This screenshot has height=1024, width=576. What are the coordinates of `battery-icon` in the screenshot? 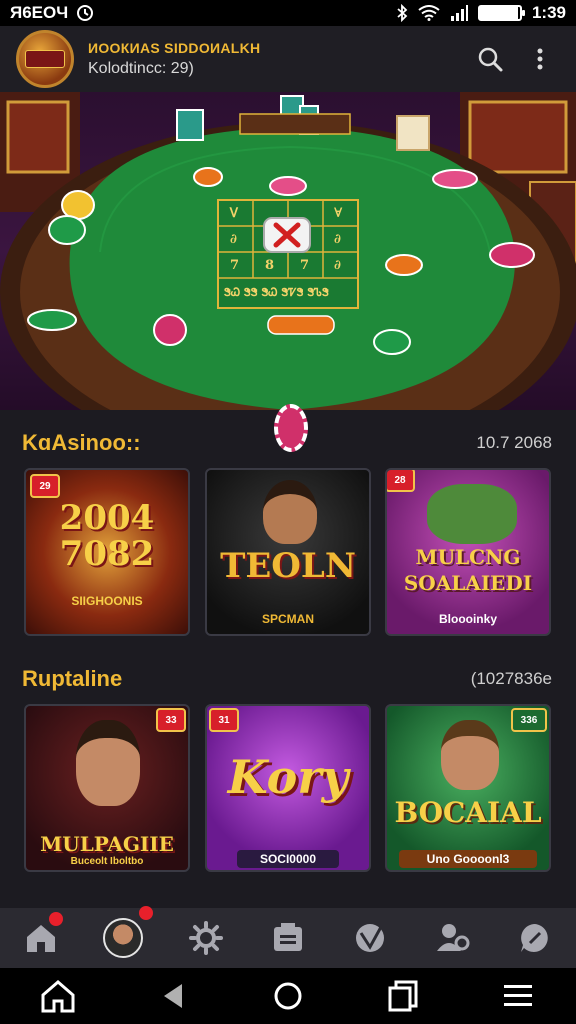 It's located at (501, 13).